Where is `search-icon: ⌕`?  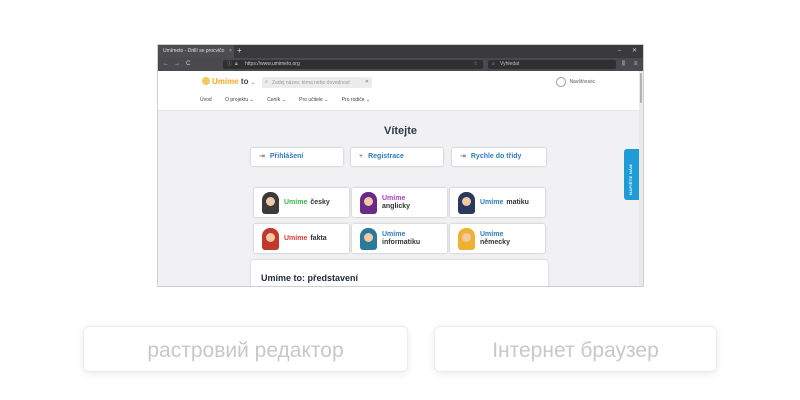 search-icon: ⌕ is located at coordinates (493, 64).